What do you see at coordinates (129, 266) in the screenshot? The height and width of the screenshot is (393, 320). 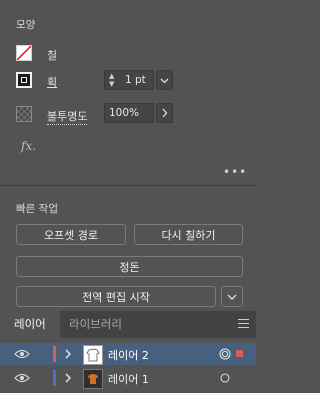 I see `arrange-button: 정돈` at bounding box center [129, 266].